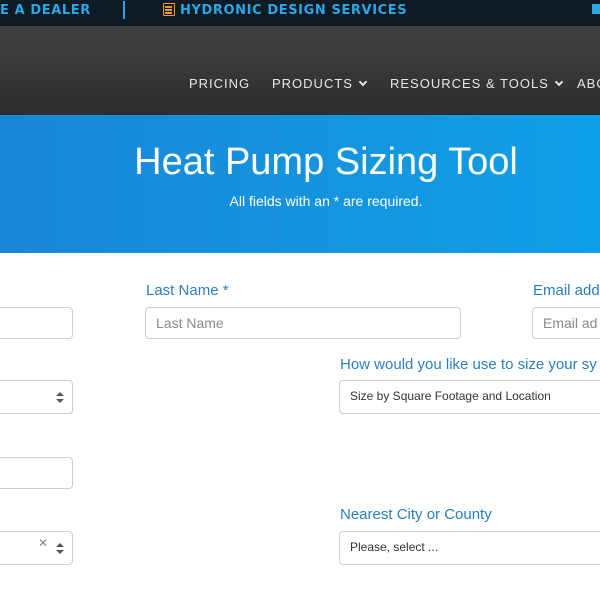  What do you see at coordinates (570, 323) in the screenshot?
I see `email-placeholder: Email ad` at bounding box center [570, 323].